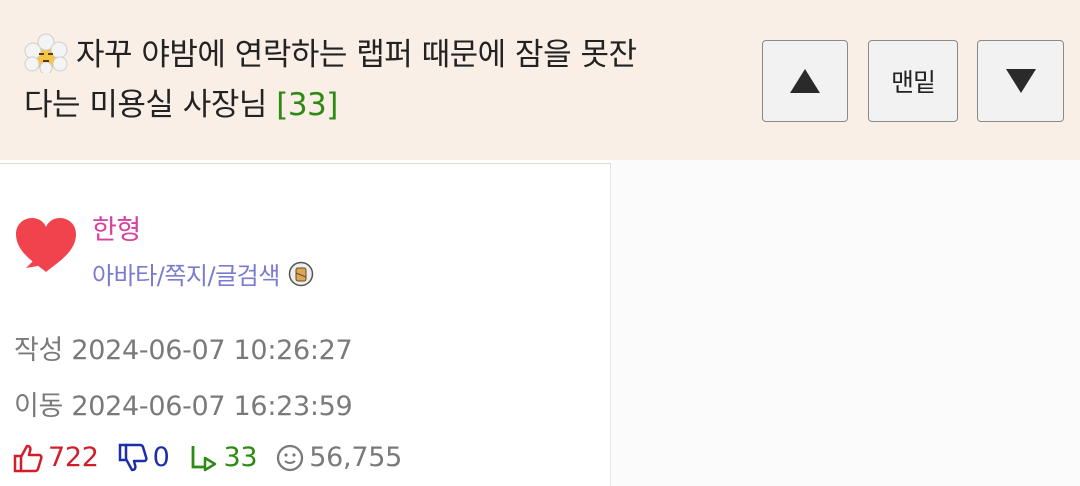 This screenshot has width=1080, height=486. What do you see at coordinates (133, 457) in the screenshot?
I see `thumbs-down-icon` at bounding box center [133, 457].